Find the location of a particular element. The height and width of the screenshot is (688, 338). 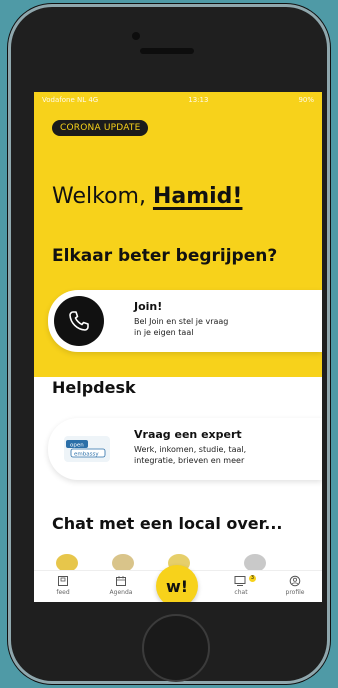

join-desc-line2: in je eigen taal is located at coordinates (164, 332).